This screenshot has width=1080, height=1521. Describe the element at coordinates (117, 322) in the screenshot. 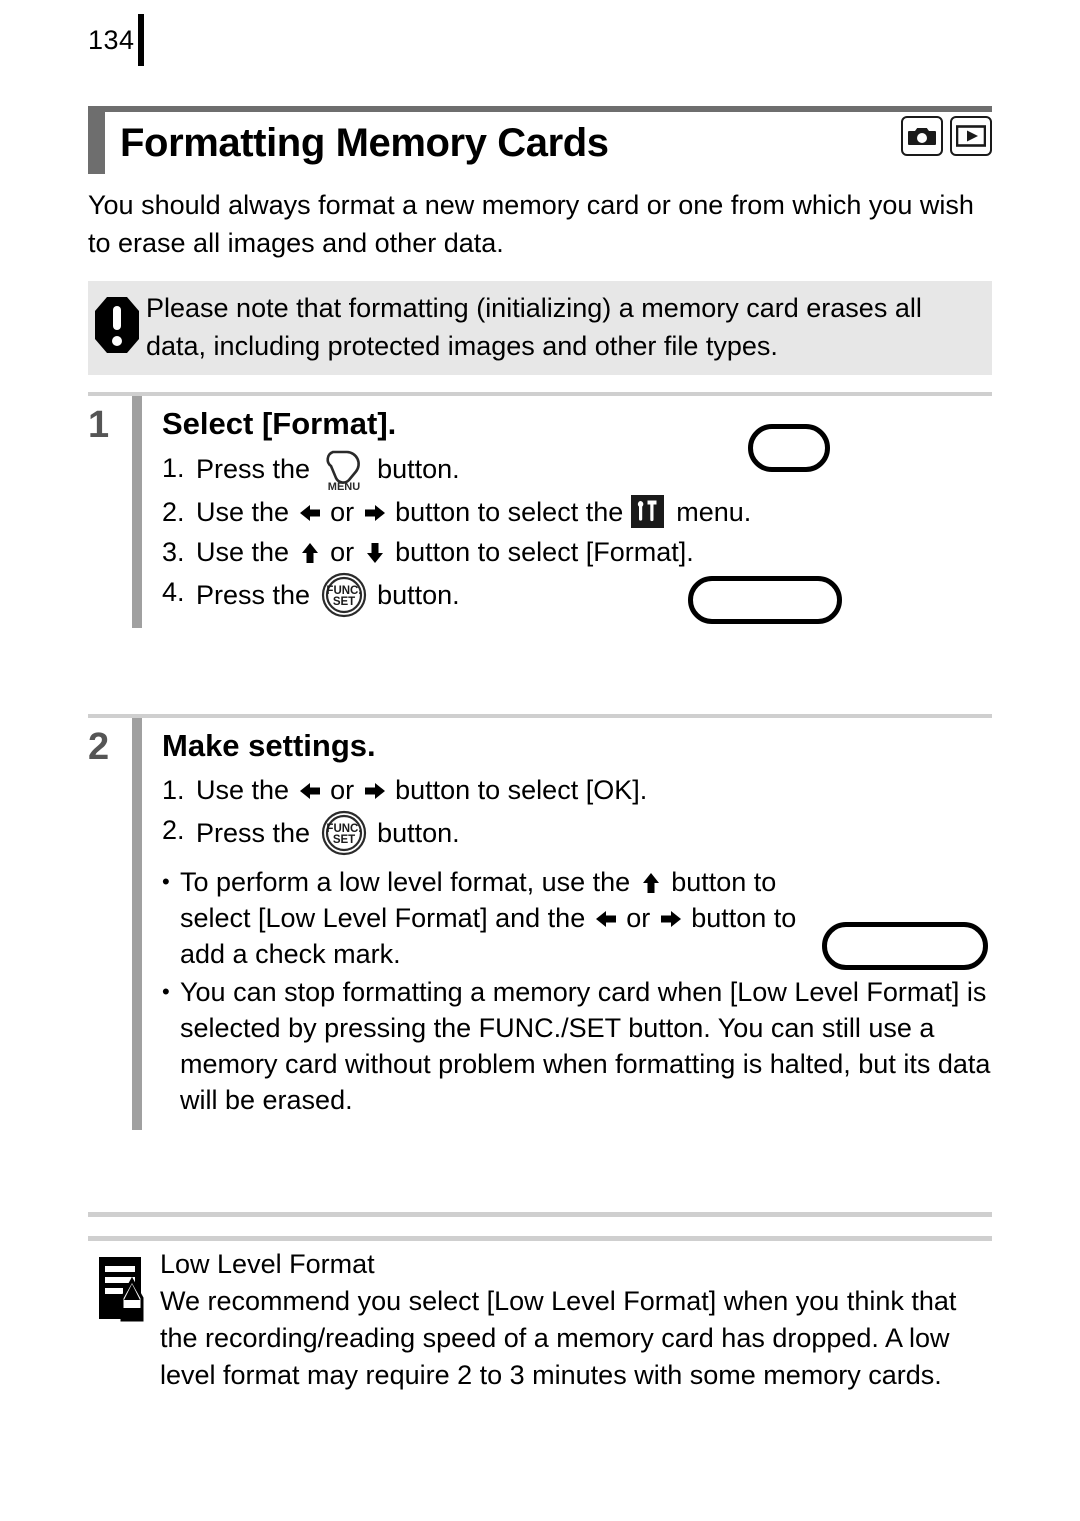

I see `exclamation-octagon-icon` at that location.